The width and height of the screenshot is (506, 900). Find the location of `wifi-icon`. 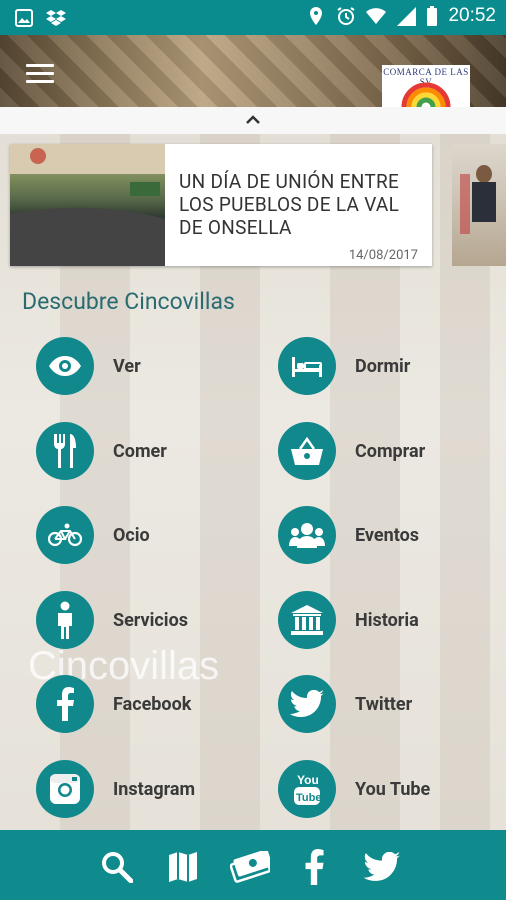

wifi-icon is located at coordinates (376, 16).